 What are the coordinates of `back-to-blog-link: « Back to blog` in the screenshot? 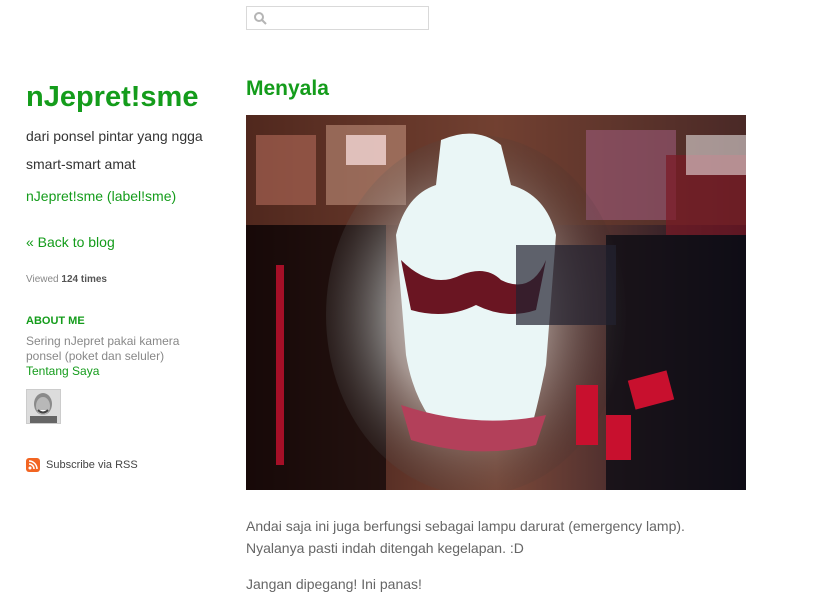 It's located at (126, 242).